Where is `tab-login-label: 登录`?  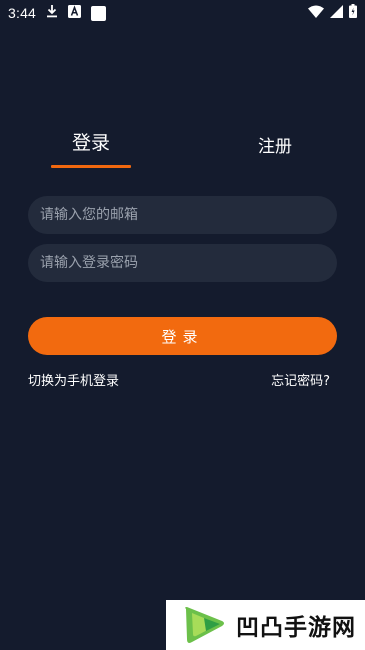 tab-login-label: 登录 is located at coordinates (90, 143).